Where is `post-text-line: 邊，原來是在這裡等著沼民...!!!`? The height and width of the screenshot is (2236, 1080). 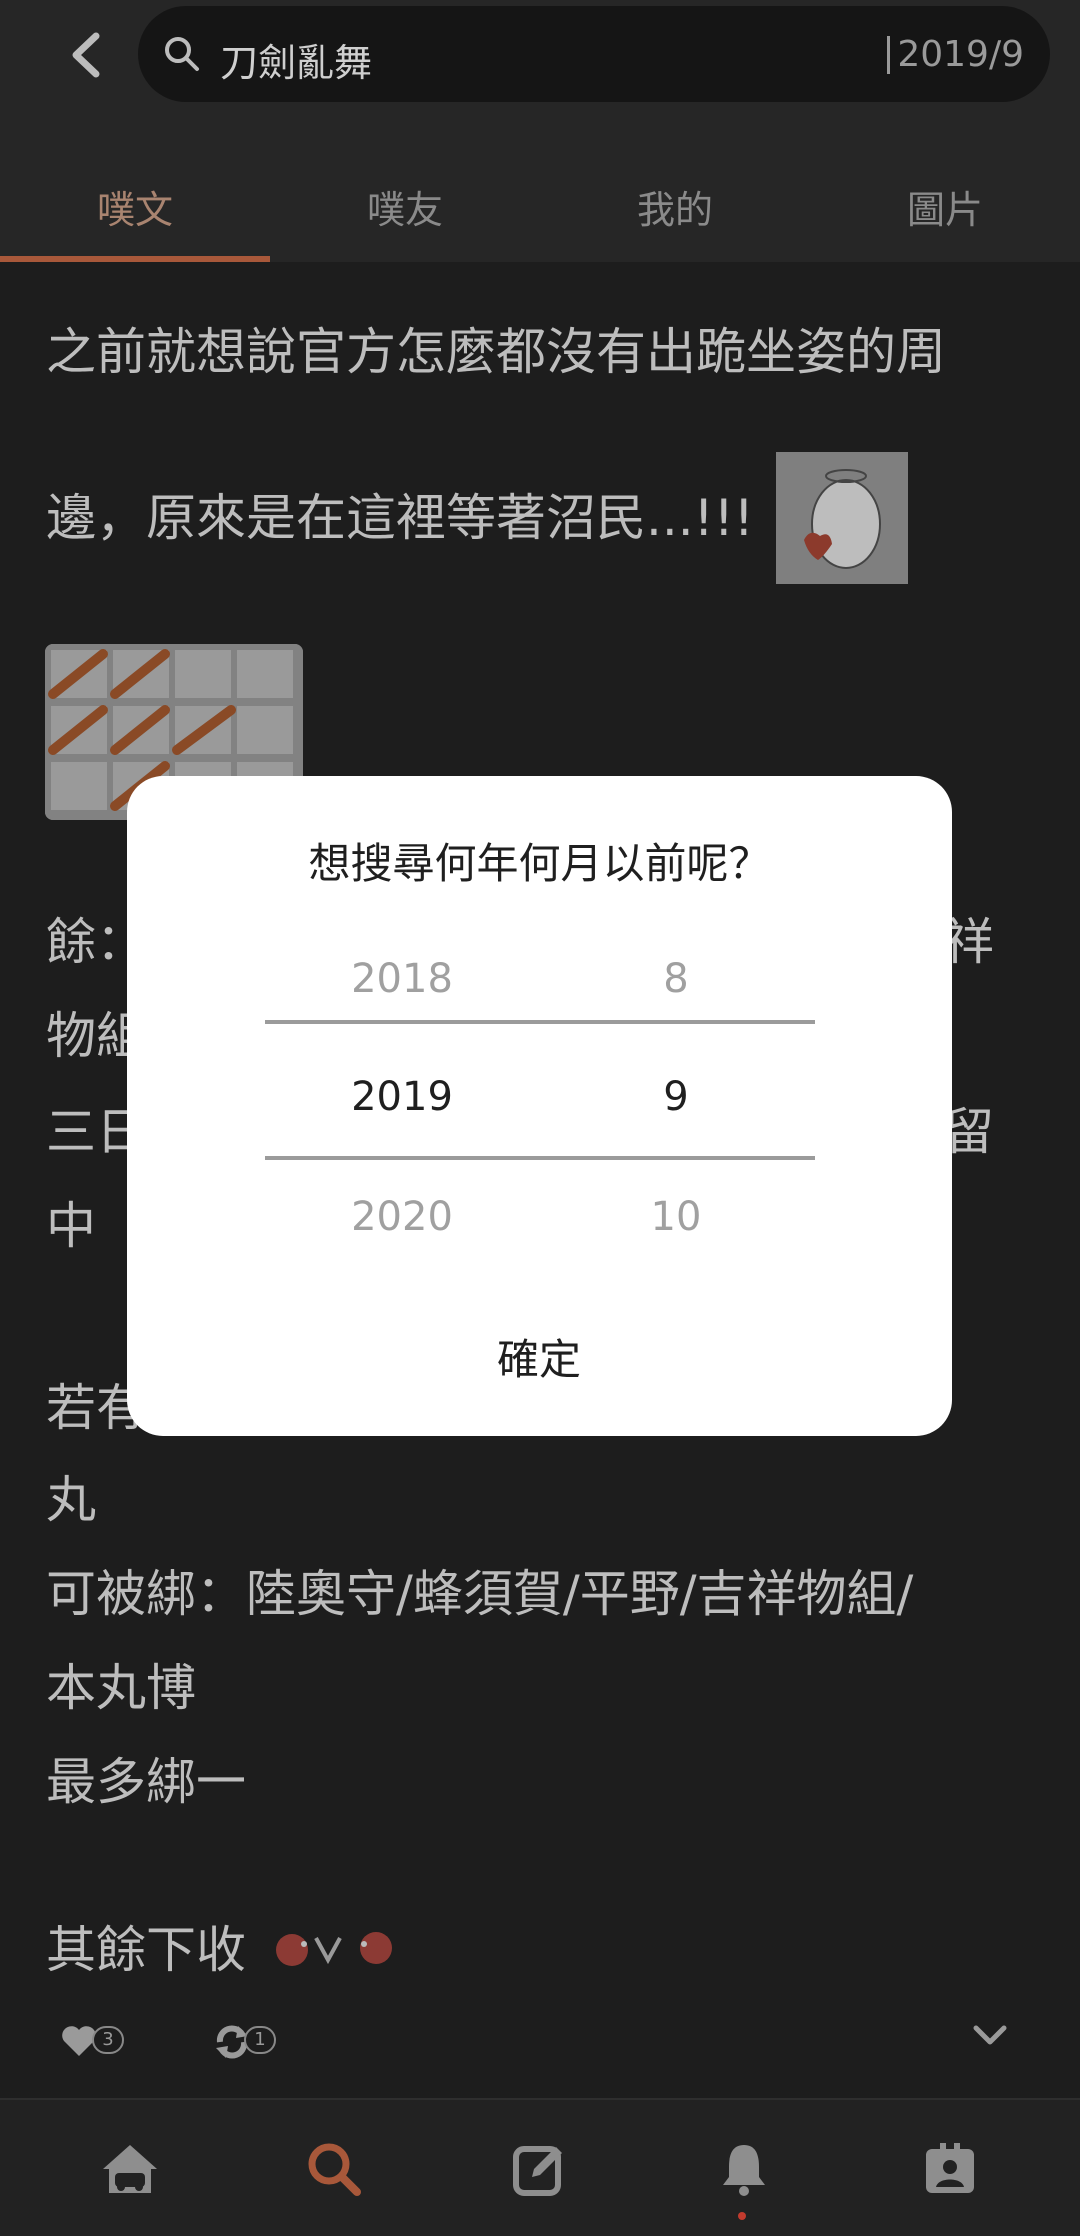 post-text-line: 邊，原來是在這裡等著沼民...!!! is located at coordinates (400, 518).